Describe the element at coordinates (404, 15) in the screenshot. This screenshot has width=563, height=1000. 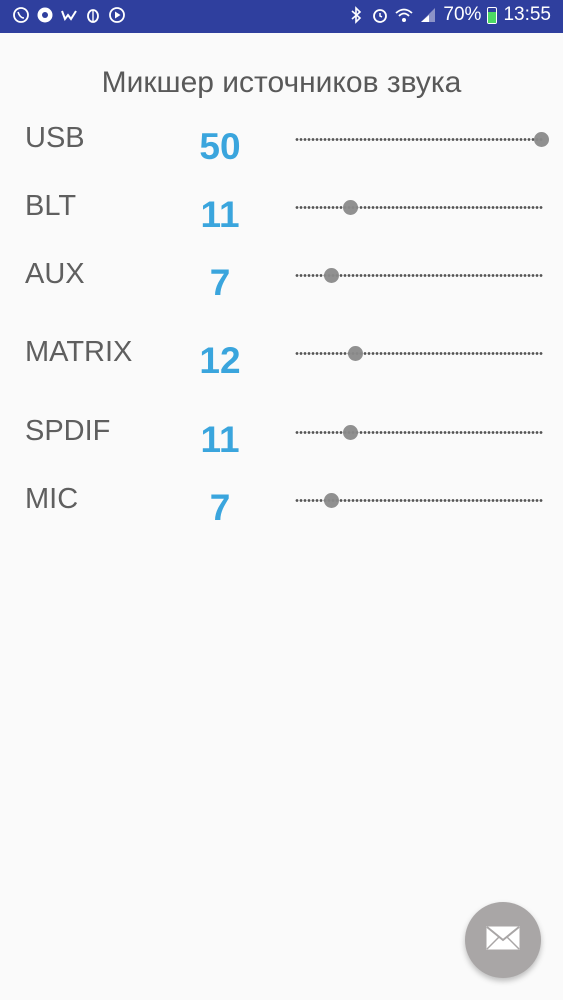
I see `wifi-icon` at that location.